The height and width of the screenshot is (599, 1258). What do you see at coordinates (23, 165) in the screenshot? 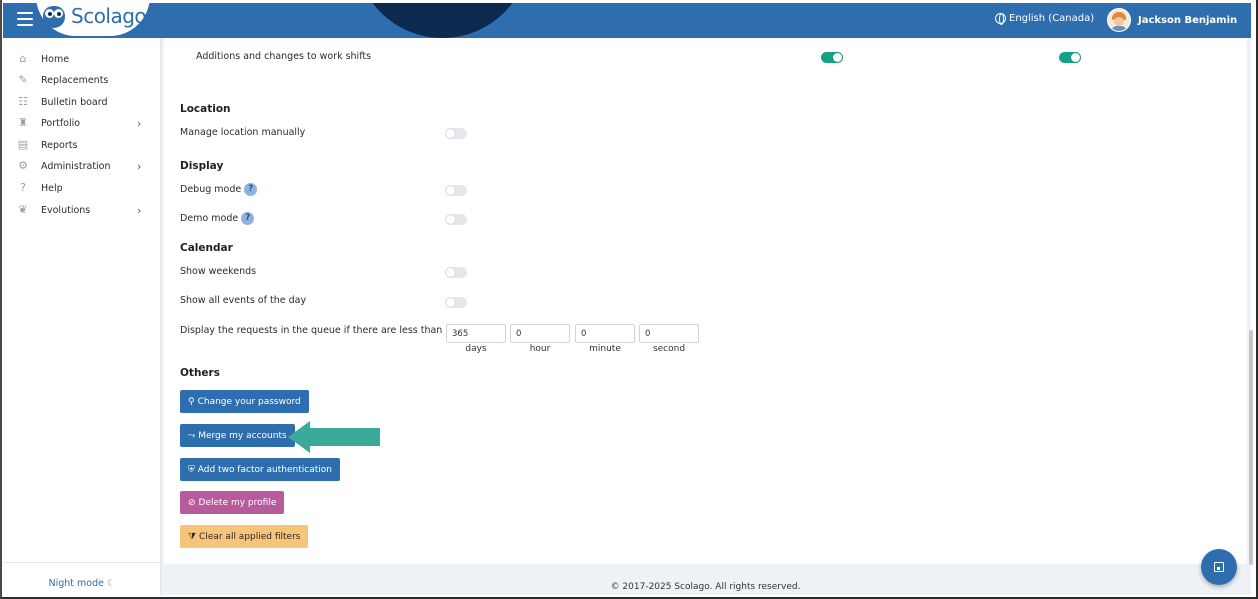
I see `gear-icon: ⚙` at bounding box center [23, 165].